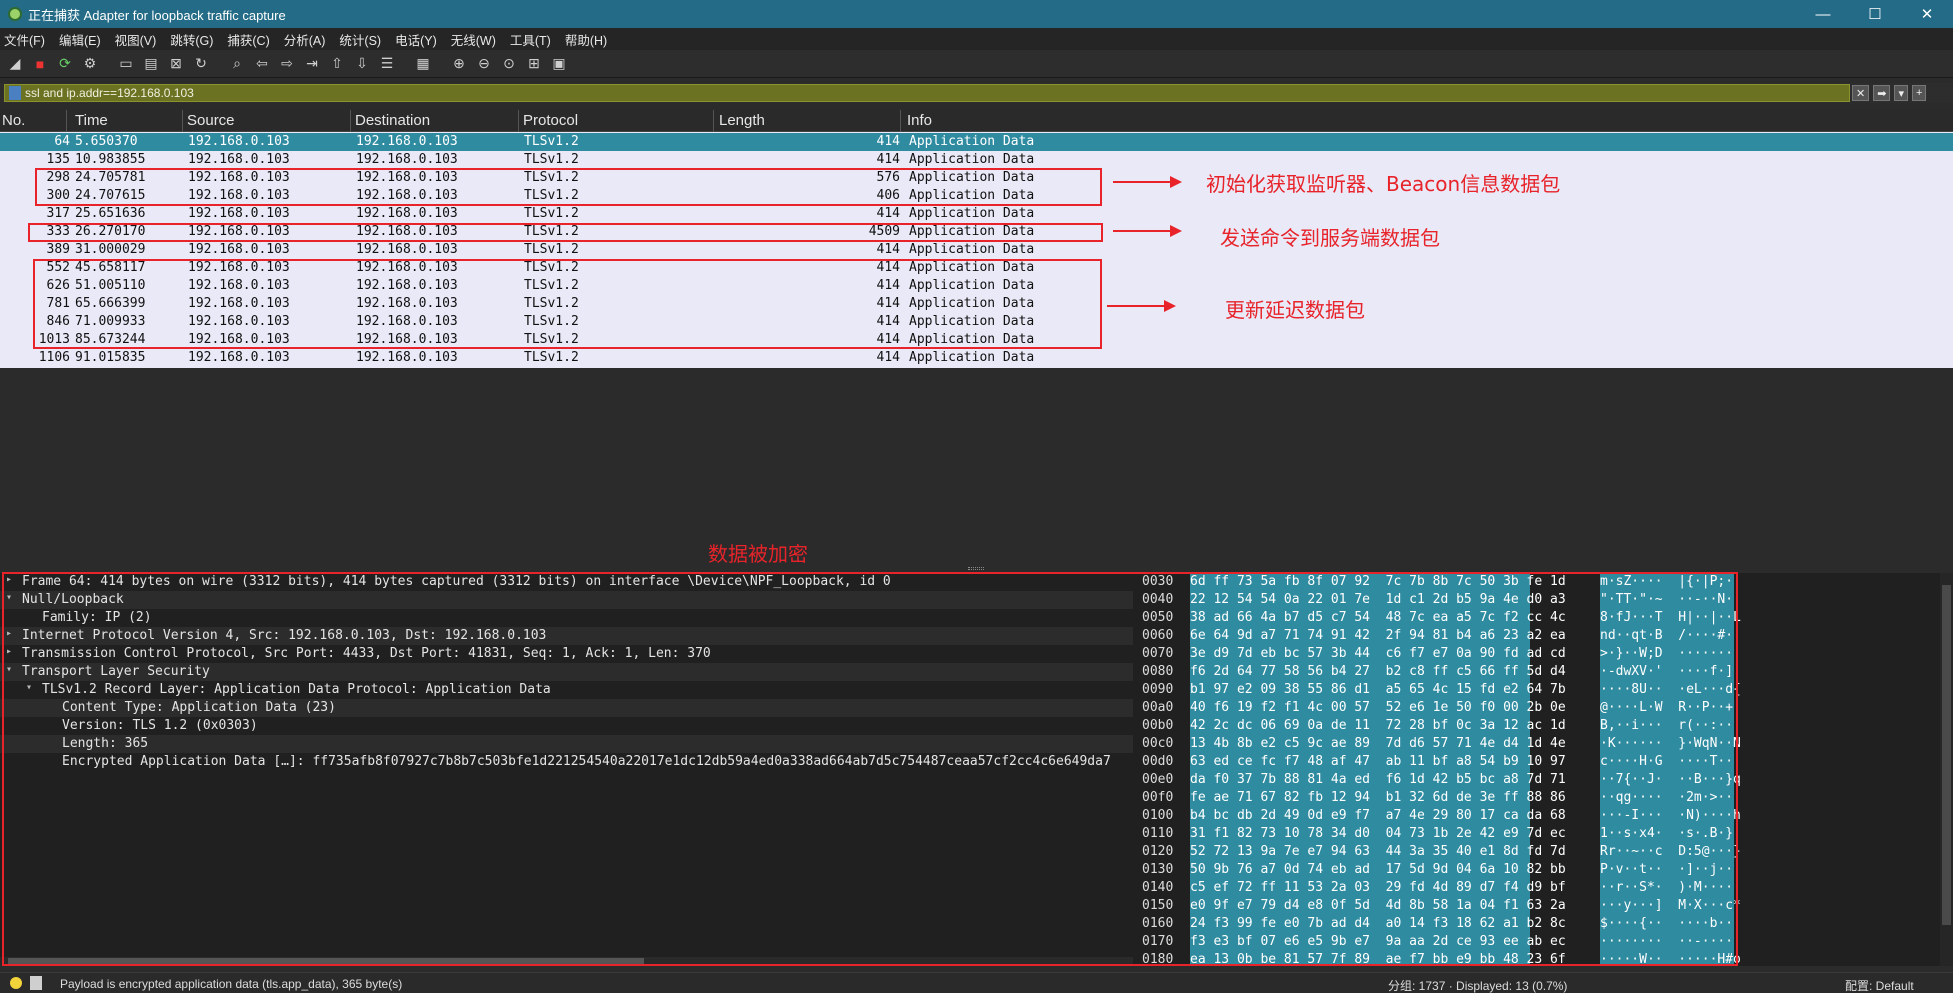 The width and height of the screenshot is (1953, 993). I want to click on menu-file: 文件(F), so click(24, 39).